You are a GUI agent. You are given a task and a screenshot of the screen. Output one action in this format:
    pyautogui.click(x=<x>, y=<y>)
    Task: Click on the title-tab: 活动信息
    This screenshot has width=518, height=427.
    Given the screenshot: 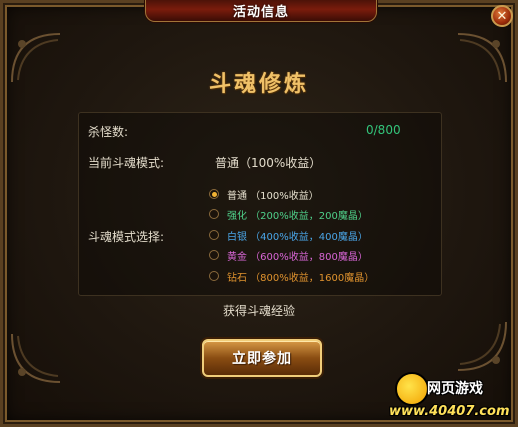 What is the action you would take?
    pyautogui.click(x=261, y=11)
    